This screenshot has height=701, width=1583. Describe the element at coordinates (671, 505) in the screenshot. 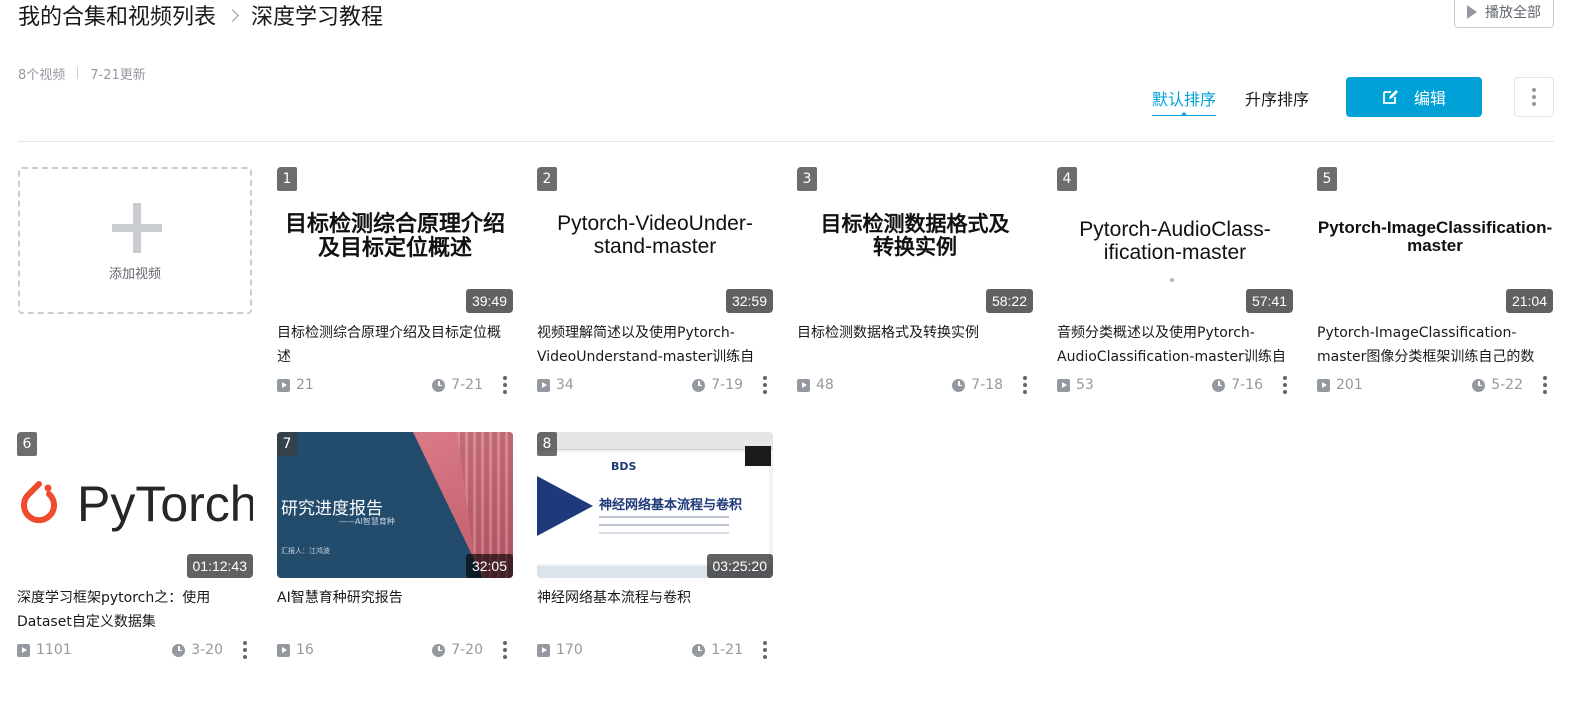

I see `thumbnail-text: 神经网络基本流程与卷积` at that location.